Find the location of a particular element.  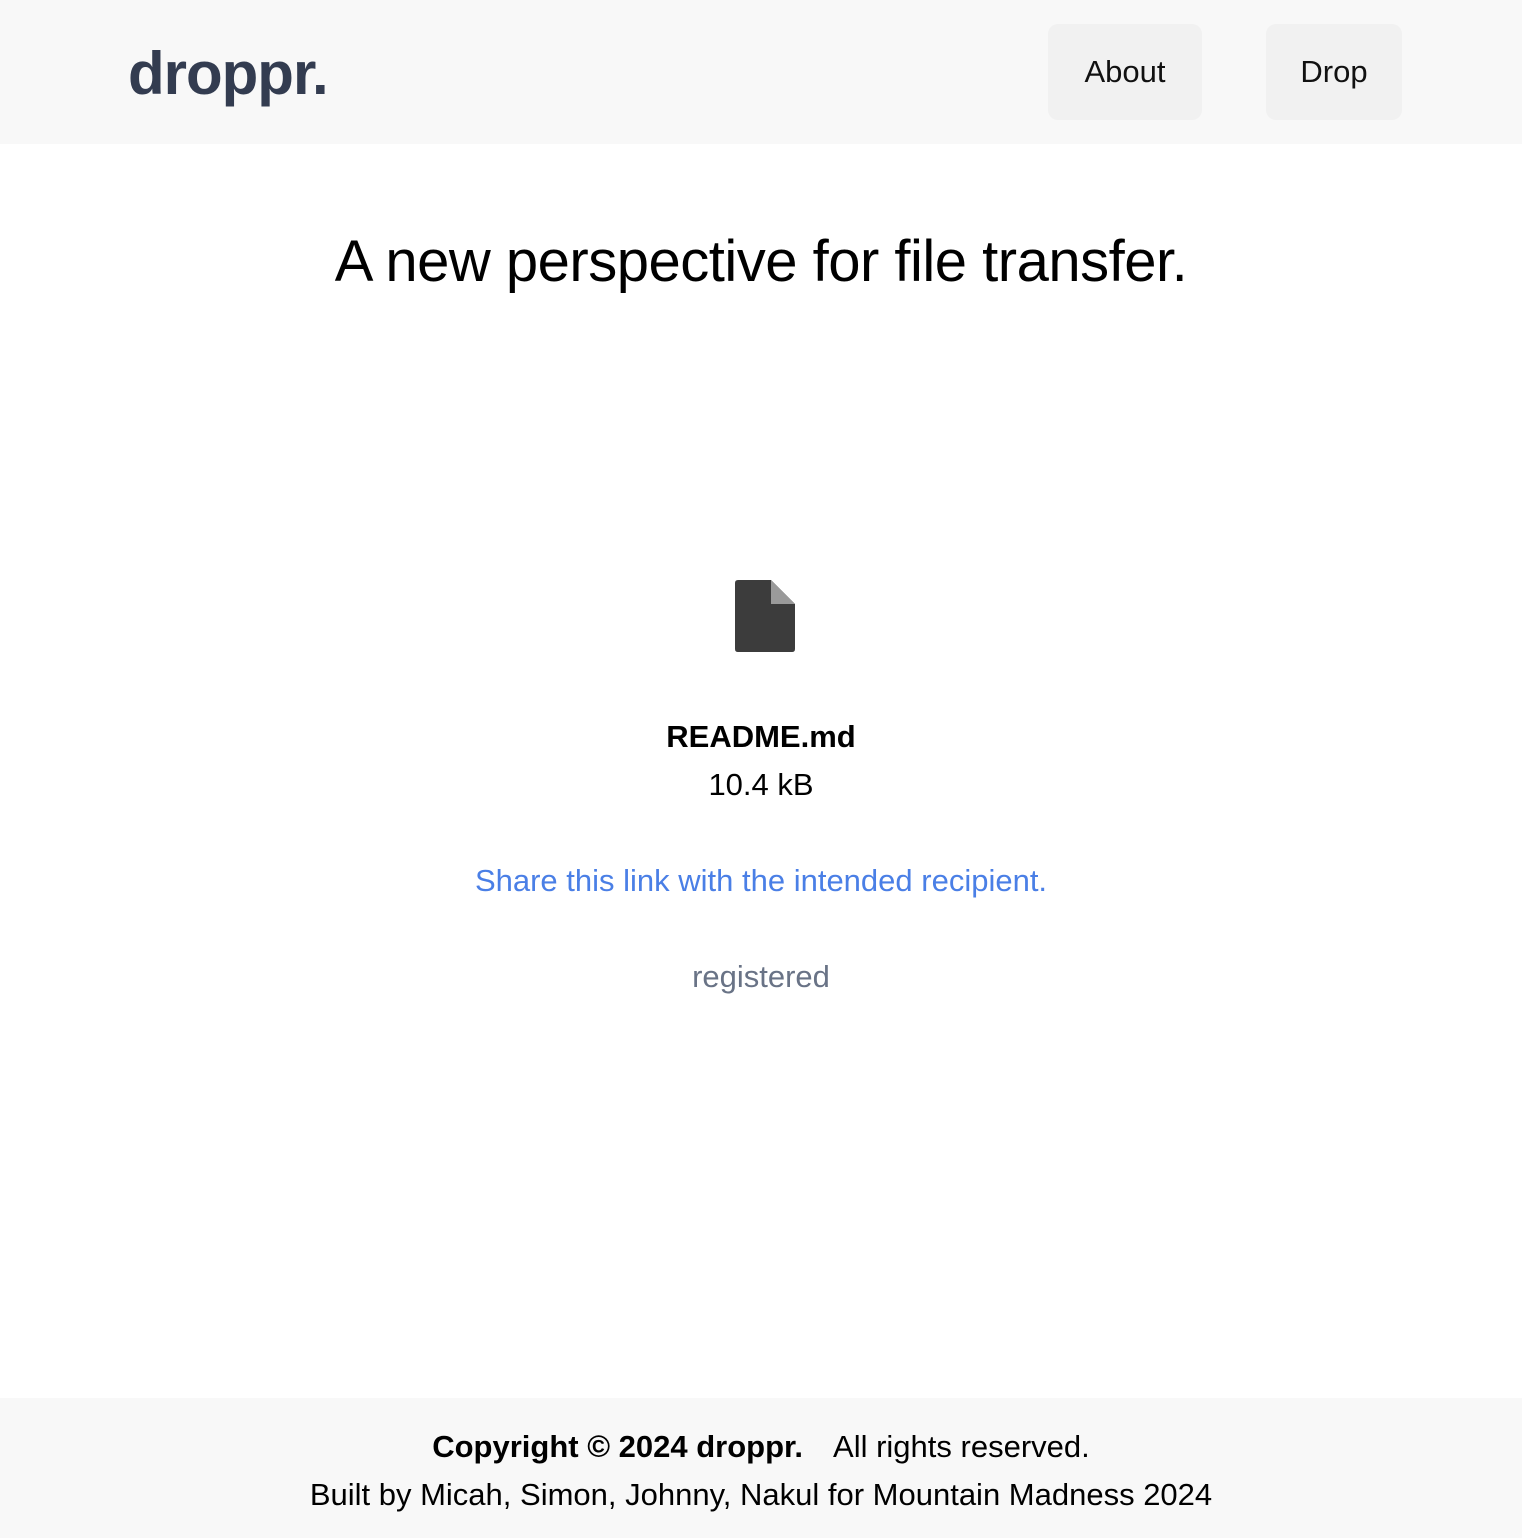

footer-copyright: Copyright © 2024 droppr. is located at coordinates (618, 1446).